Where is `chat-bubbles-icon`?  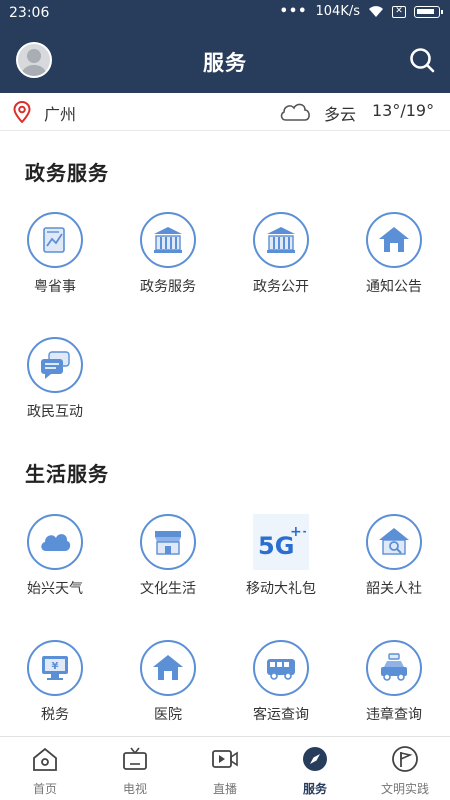 chat-bubbles-icon is located at coordinates (55, 365).